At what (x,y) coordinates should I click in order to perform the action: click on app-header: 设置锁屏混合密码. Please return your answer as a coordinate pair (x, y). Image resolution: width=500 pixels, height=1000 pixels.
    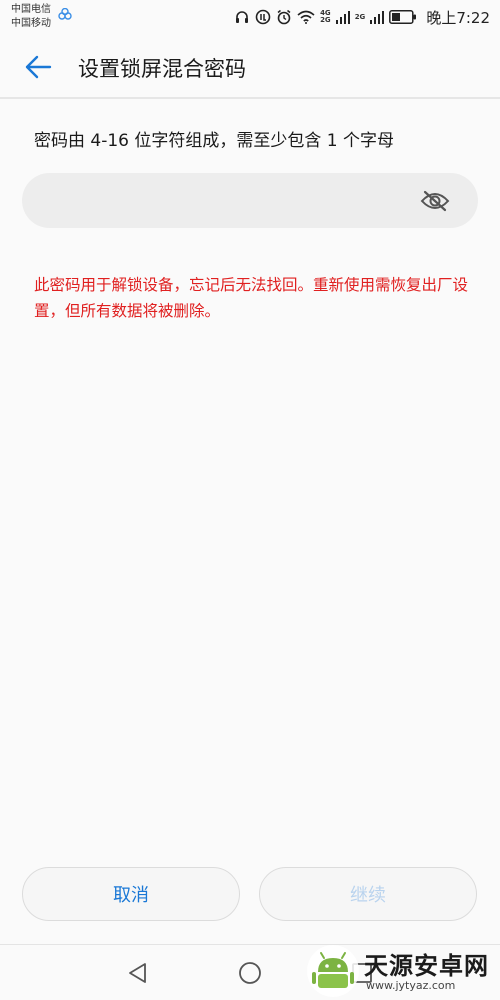
    Looking at the image, I should click on (250, 68).